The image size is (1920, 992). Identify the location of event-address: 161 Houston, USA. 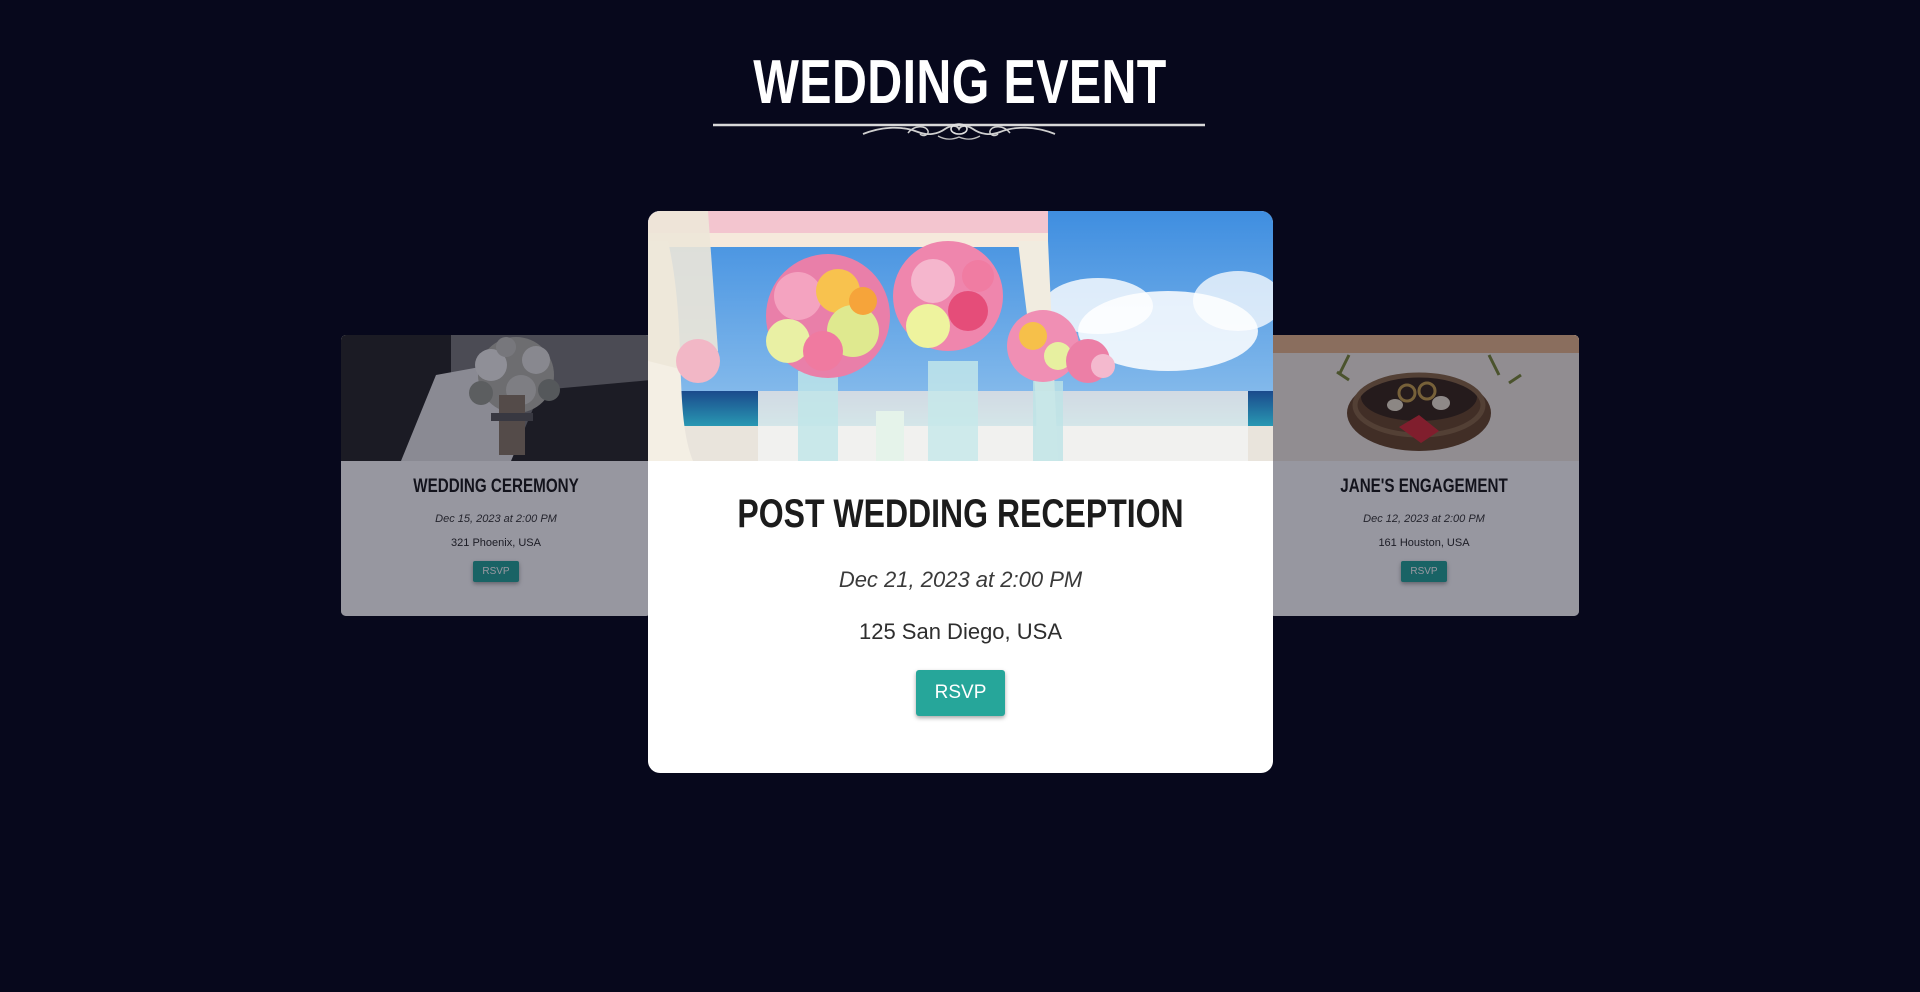
(1424, 543).